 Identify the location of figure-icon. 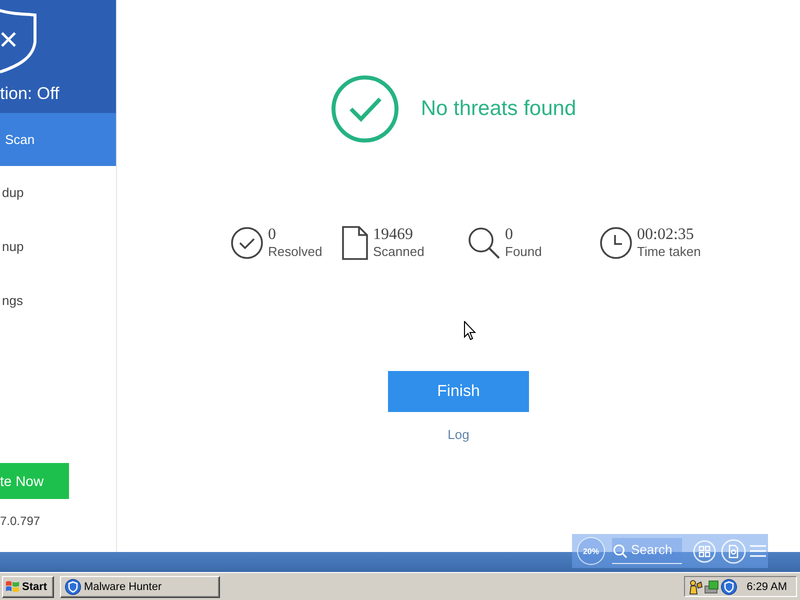
(694, 586).